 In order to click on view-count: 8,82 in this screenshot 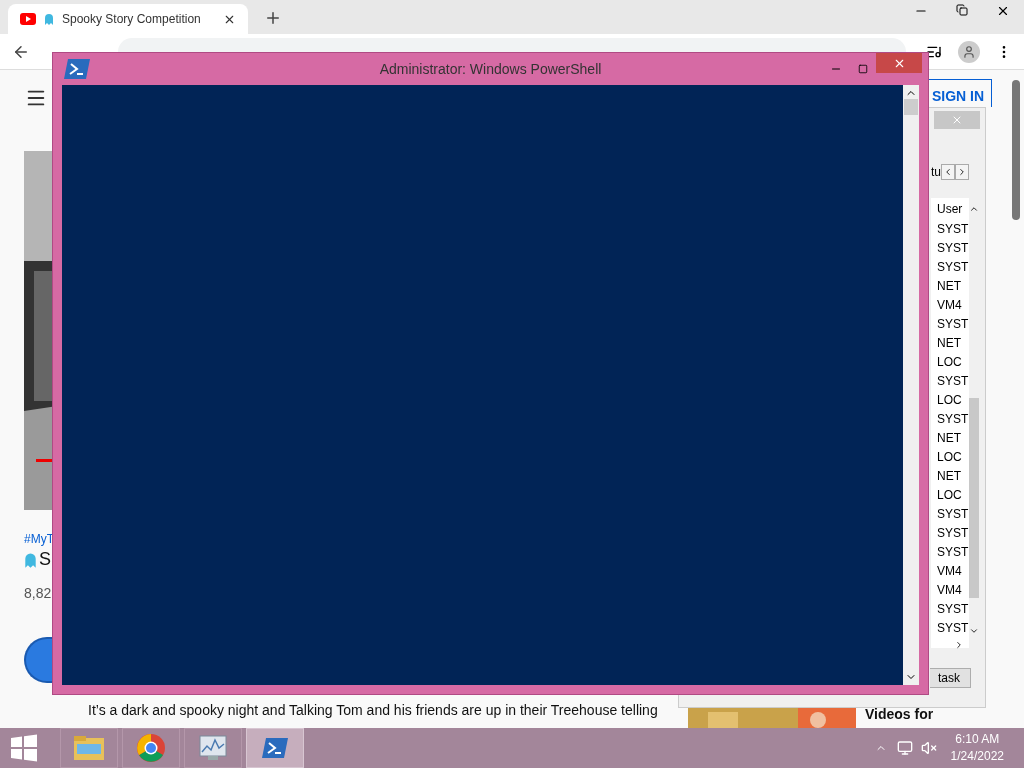, I will do `click(38, 593)`.